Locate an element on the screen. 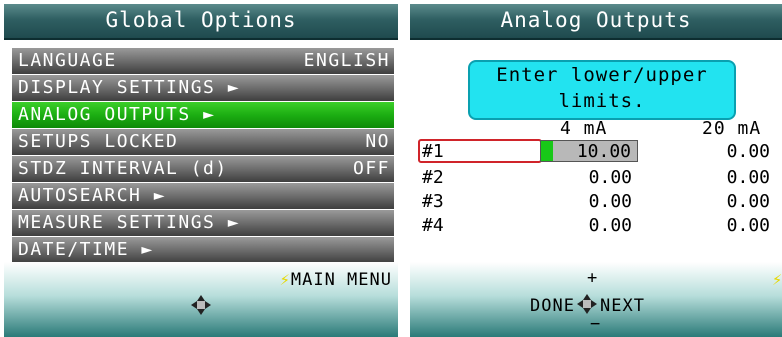  menu-item-label: MEASURE SETTINGS is located at coordinates (117, 222).